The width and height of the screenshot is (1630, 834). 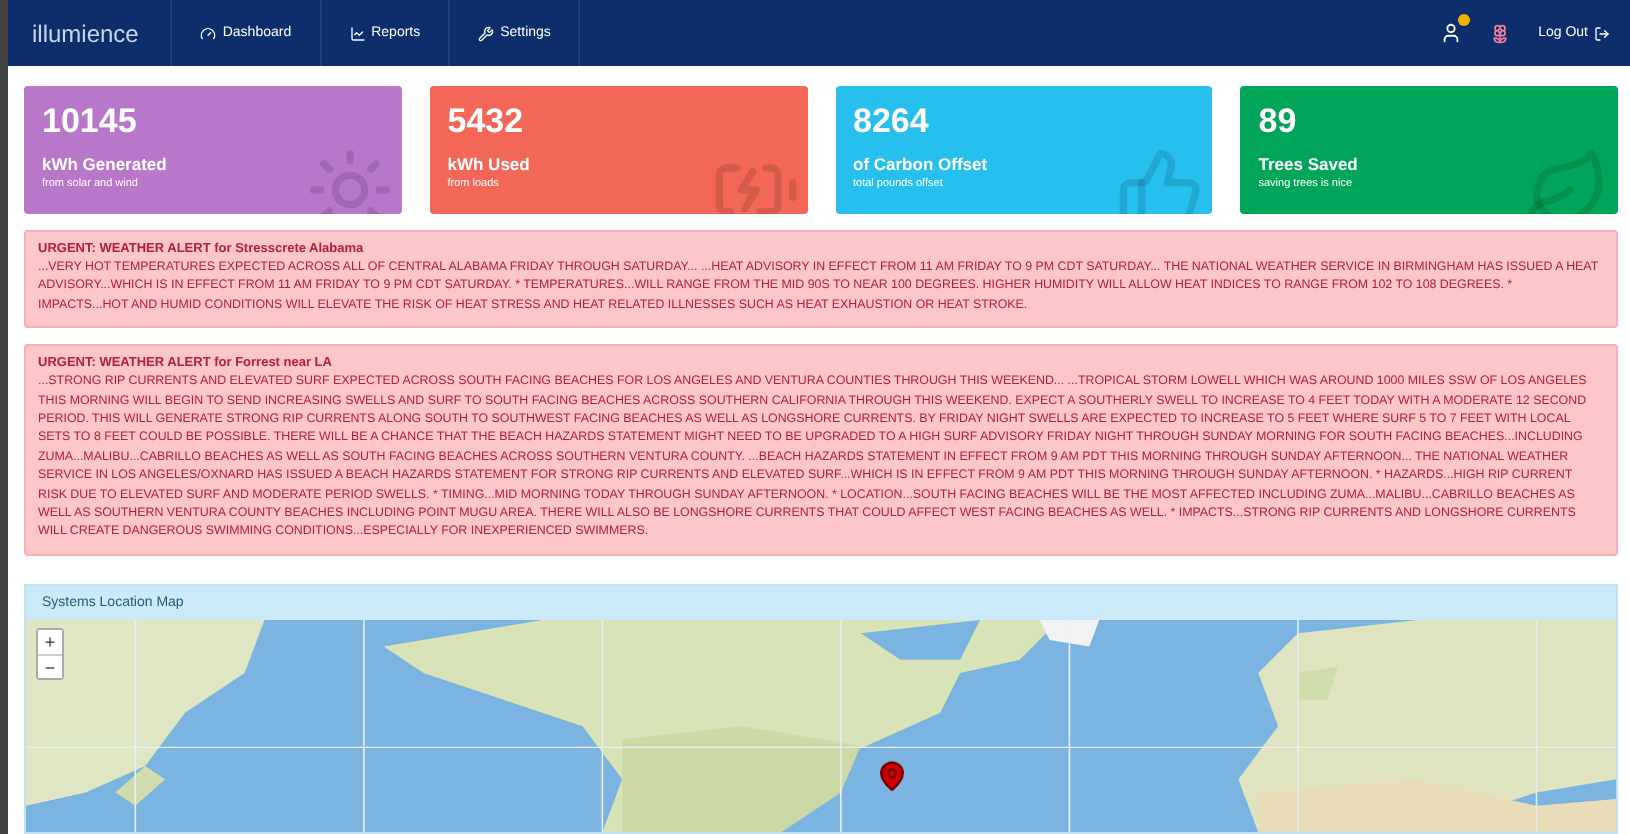 I want to click on logout-icon, so click(x=1602, y=33).